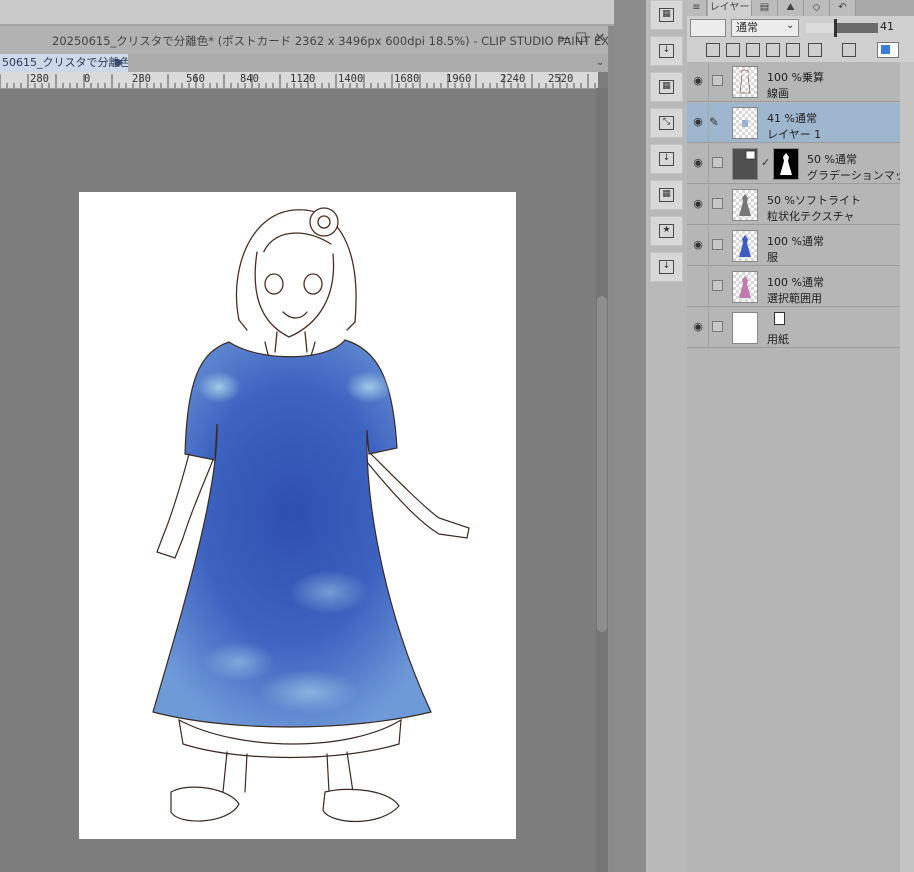 Image resolution: width=914 pixels, height=872 pixels. I want to click on tab-history-icon: ↶, so click(843, 8).